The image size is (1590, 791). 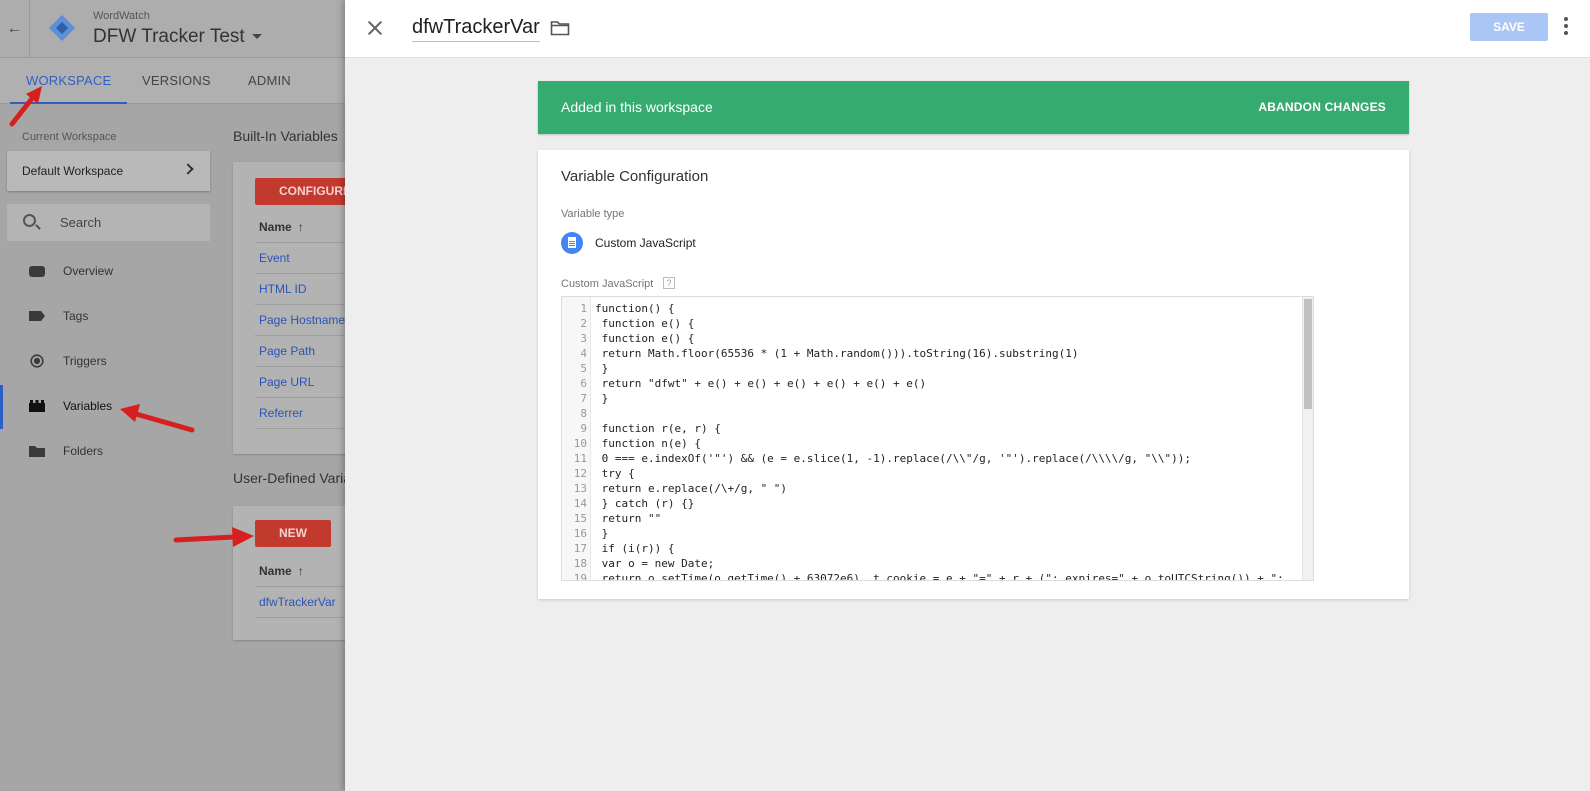 I want to click on sidebar-item-triggers: Triggers, so click(x=107, y=362).